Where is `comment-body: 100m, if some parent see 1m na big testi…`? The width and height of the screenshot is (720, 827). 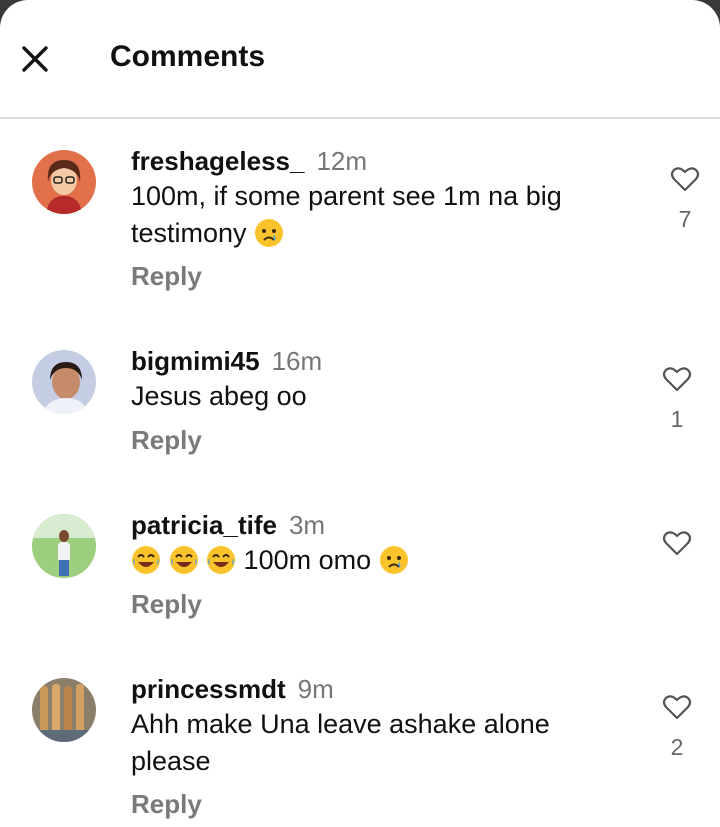 comment-body: 100m, if some parent see 1m na big testi… is located at coordinates (346, 214).